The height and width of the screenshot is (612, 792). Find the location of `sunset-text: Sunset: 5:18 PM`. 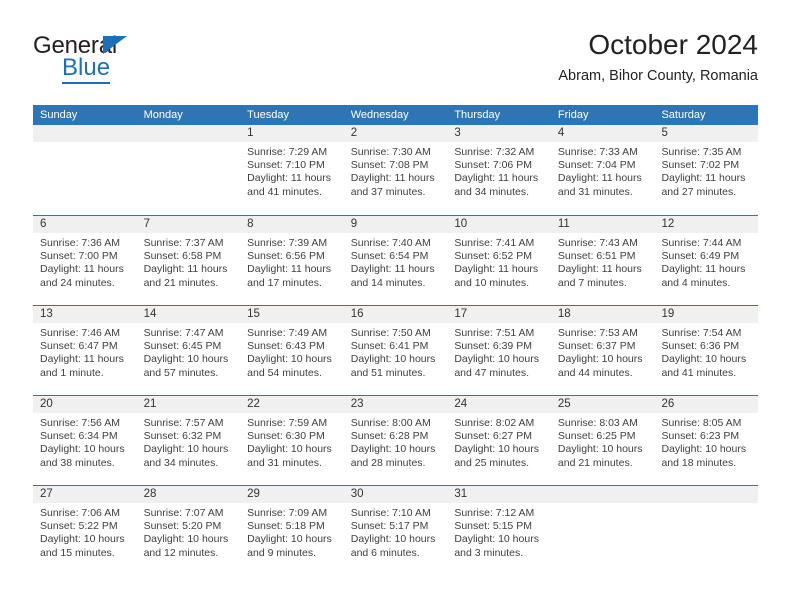

sunset-text: Sunset: 5:18 PM is located at coordinates (286, 526).